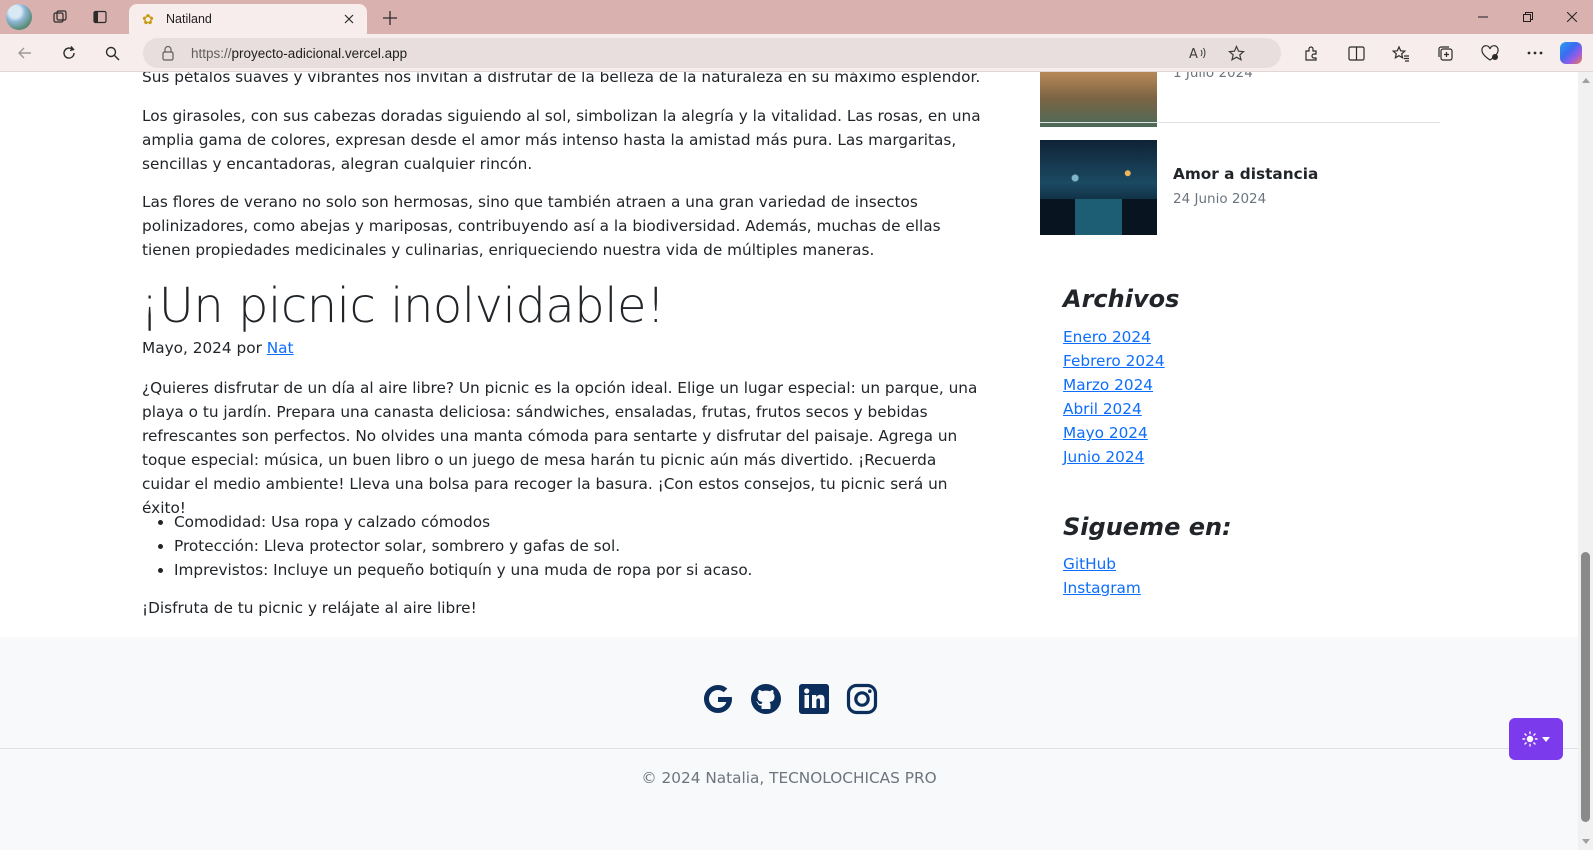 The height and width of the screenshot is (850, 1593). I want to click on post-date: Mayo, 2024 por, so click(202, 348).